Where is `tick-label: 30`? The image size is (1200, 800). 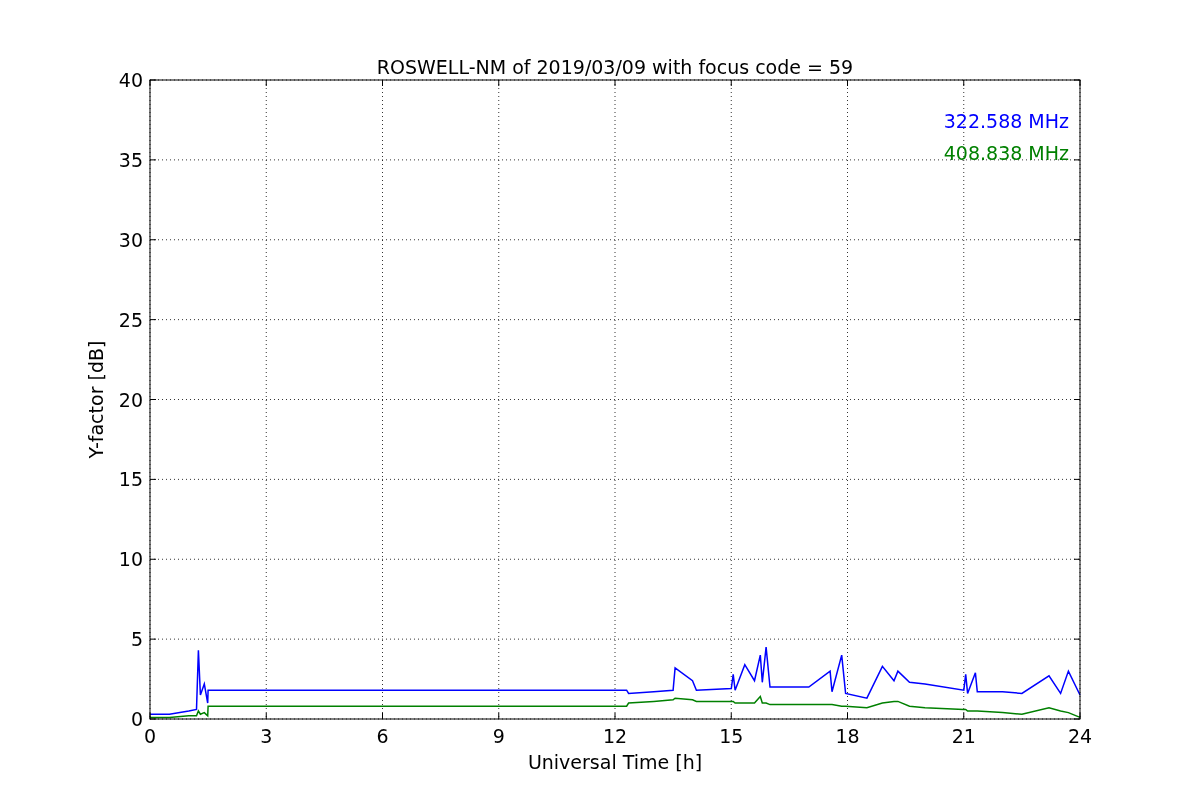 tick-label: 30 is located at coordinates (130, 239).